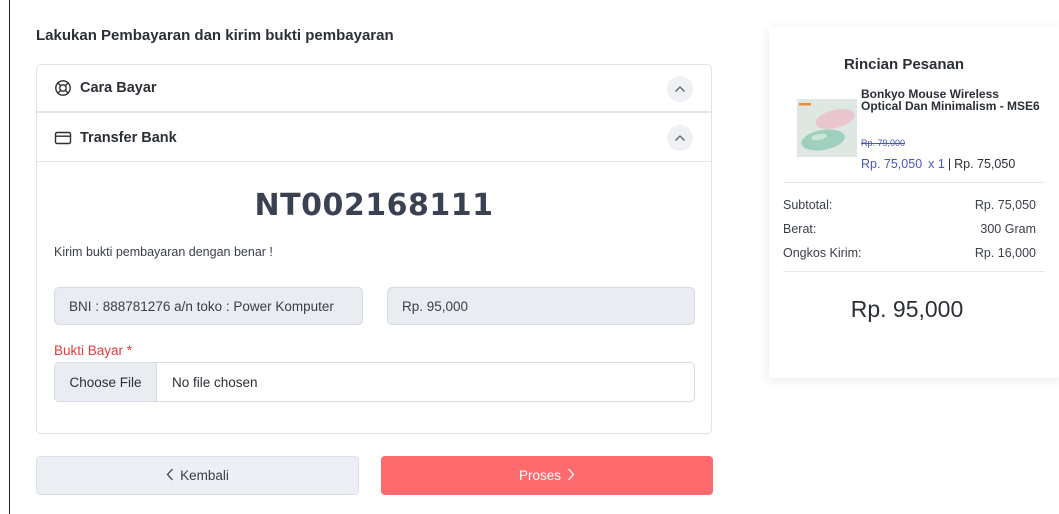 This screenshot has width=1059, height=514. I want to click on credit-card-icon, so click(63, 138).